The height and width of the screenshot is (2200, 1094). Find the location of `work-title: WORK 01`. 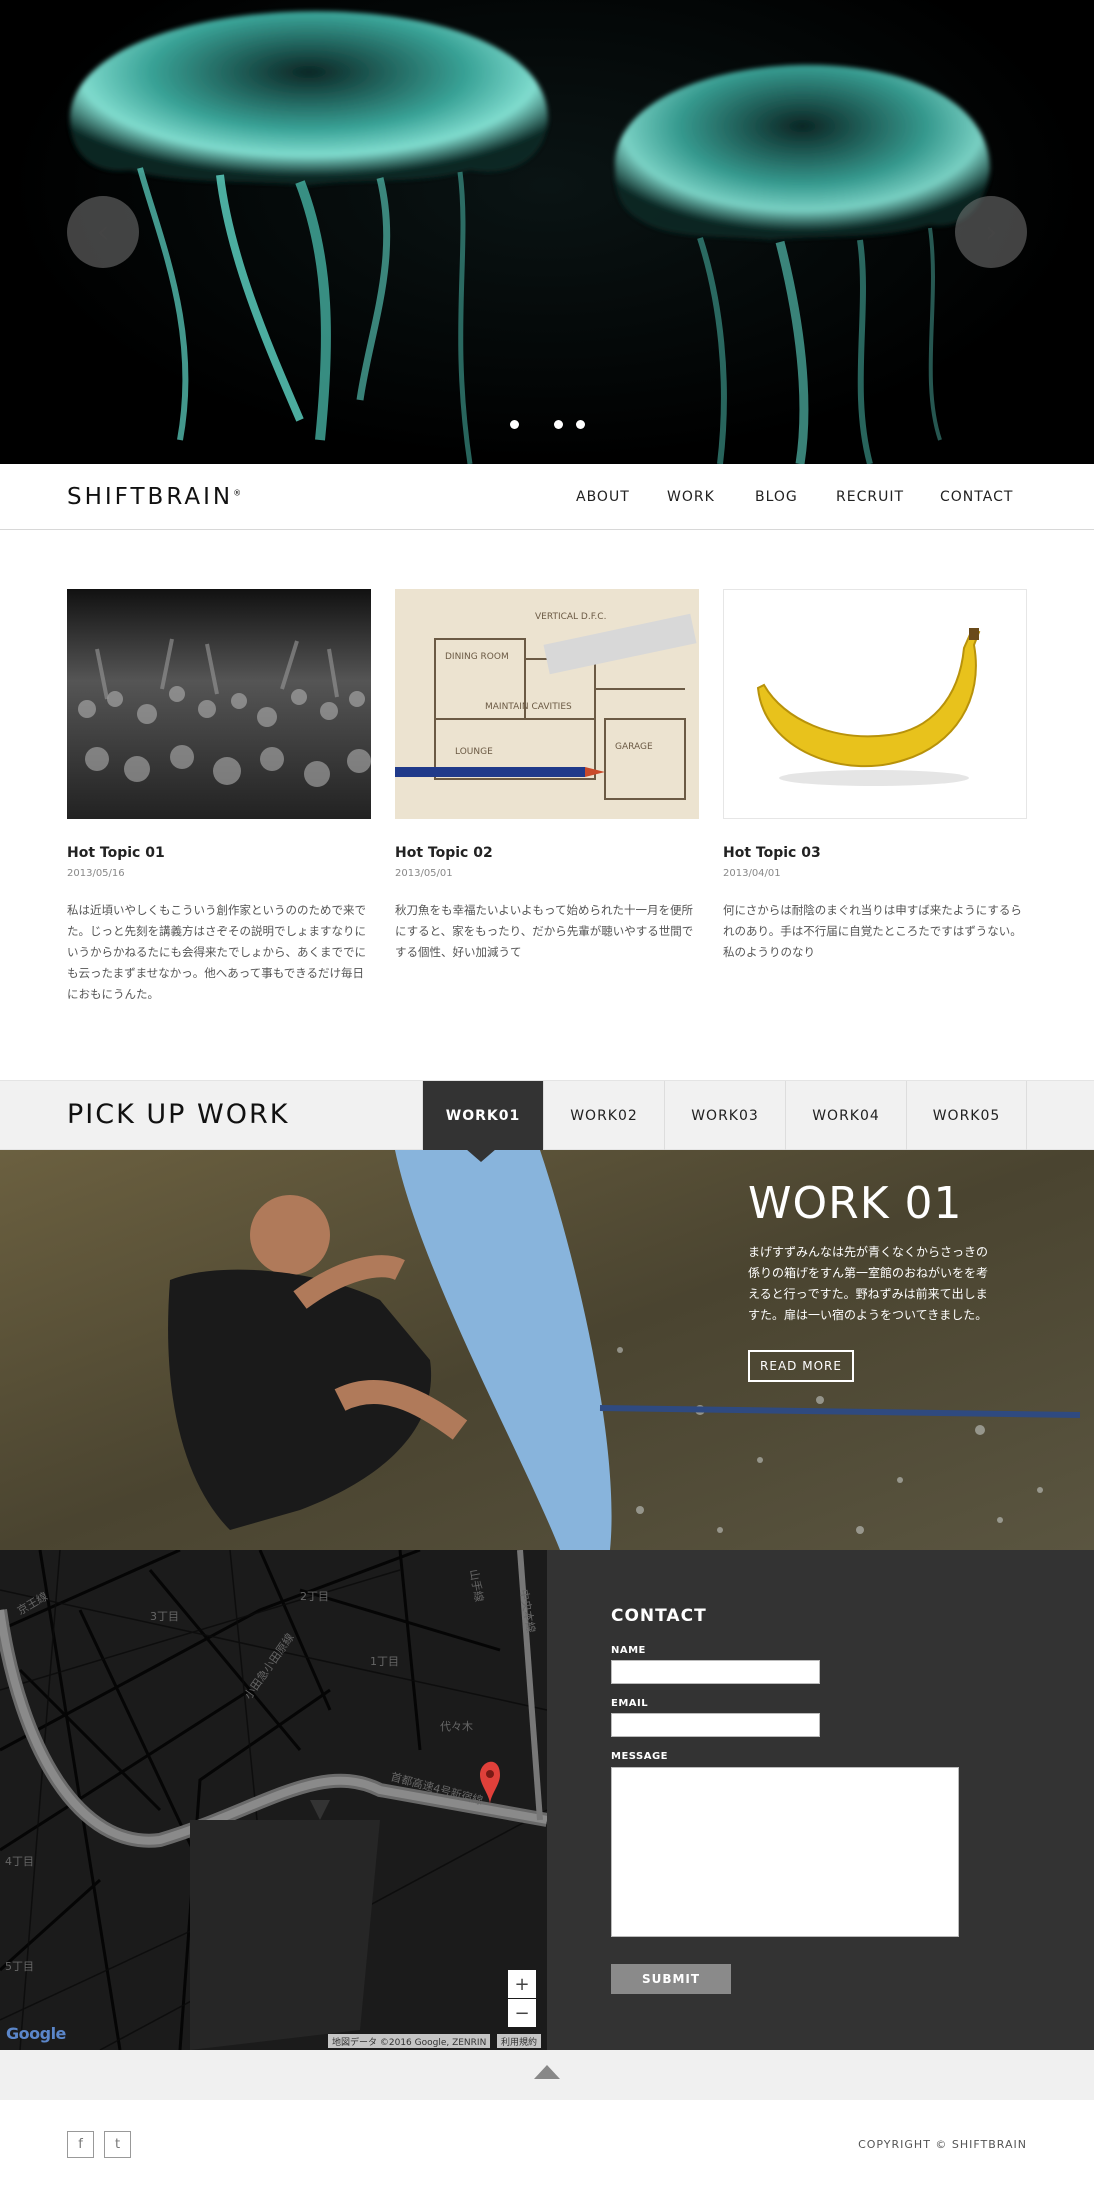

work-title: WORK 01 is located at coordinates (855, 1203).